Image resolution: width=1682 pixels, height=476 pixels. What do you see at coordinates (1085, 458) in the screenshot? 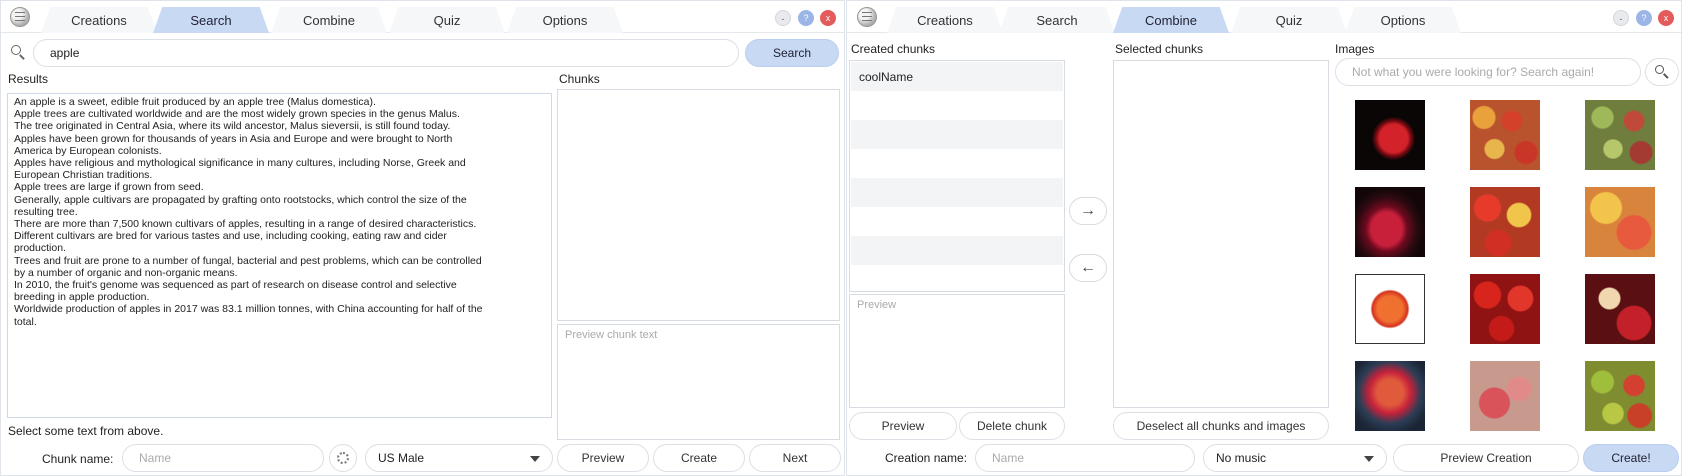
I see `creation-name-field: Name` at bounding box center [1085, 458].